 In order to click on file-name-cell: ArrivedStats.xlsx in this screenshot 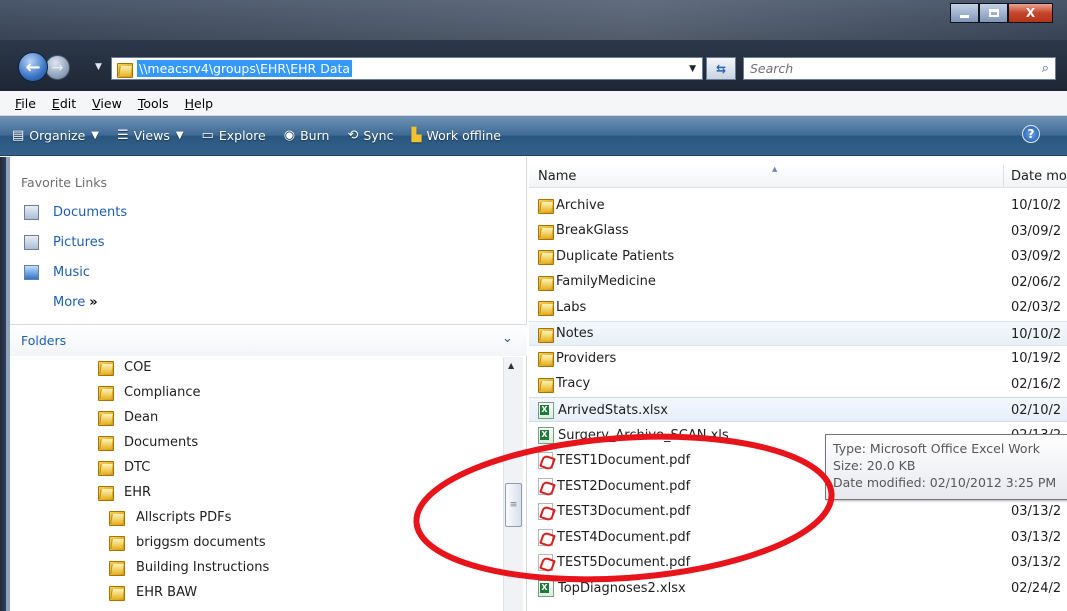, I will do `click(603, 410)`.